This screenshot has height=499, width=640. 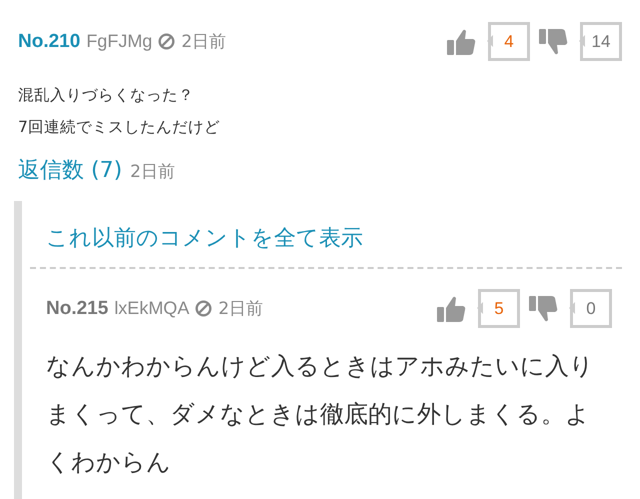 What do you see at coordinates (119, 41) in the screenshot?
I see `user-id: FgFJMg` at bounding box center [119, 41].